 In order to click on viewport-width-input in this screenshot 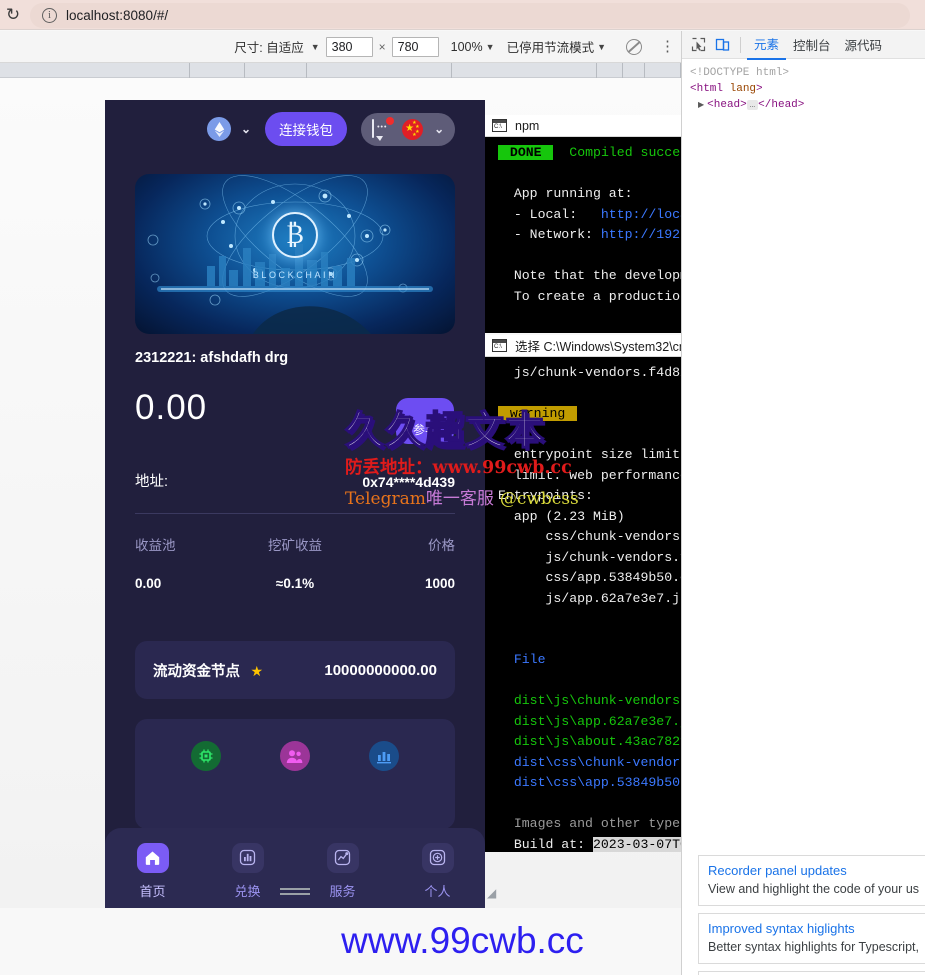, I will do `click(349, 46)`.